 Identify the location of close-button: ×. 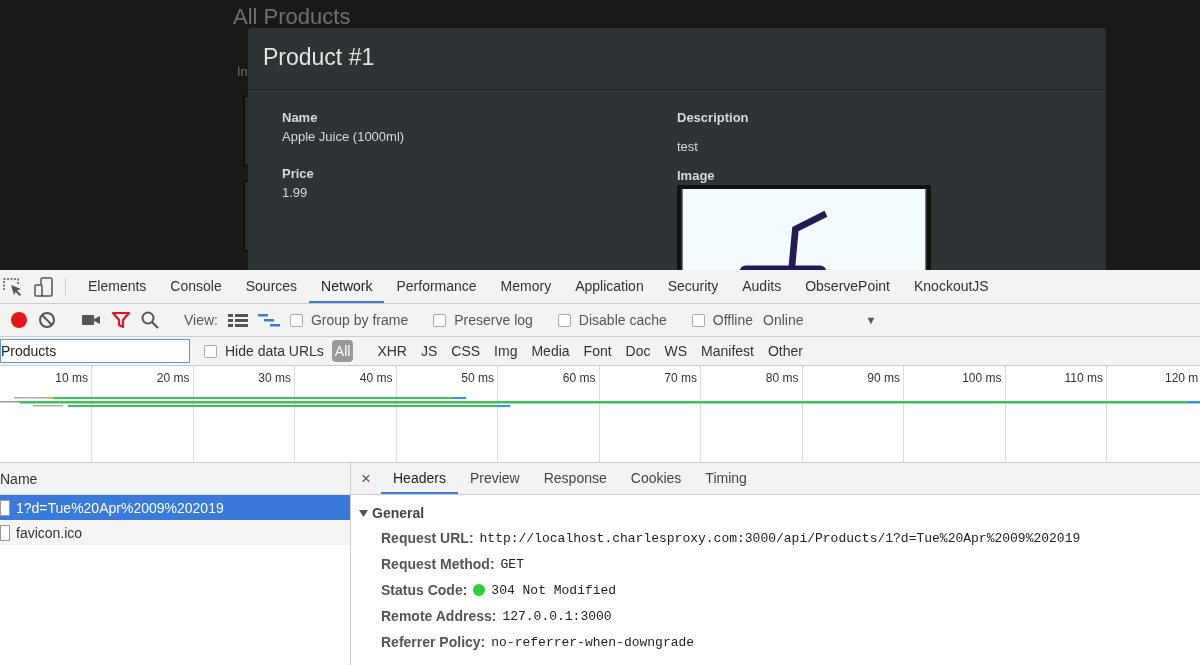
(366, 478).